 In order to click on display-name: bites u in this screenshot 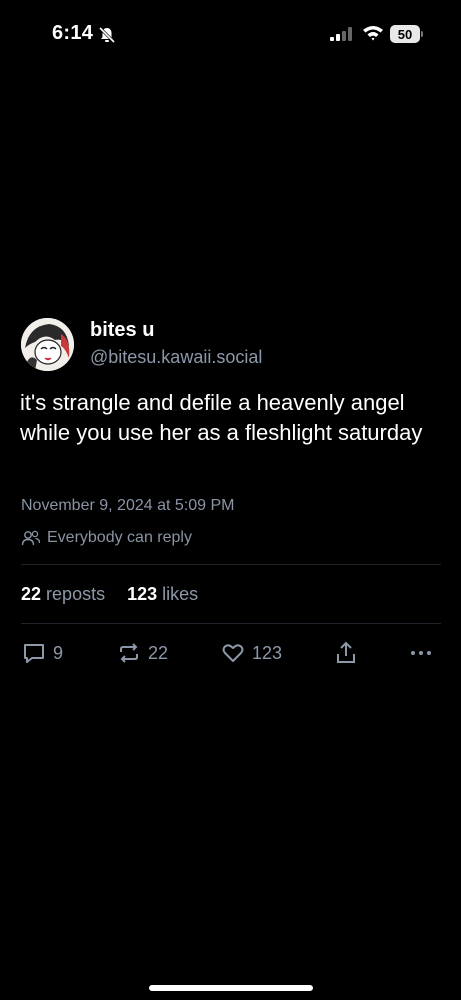, I will do `click(122, 330)`.